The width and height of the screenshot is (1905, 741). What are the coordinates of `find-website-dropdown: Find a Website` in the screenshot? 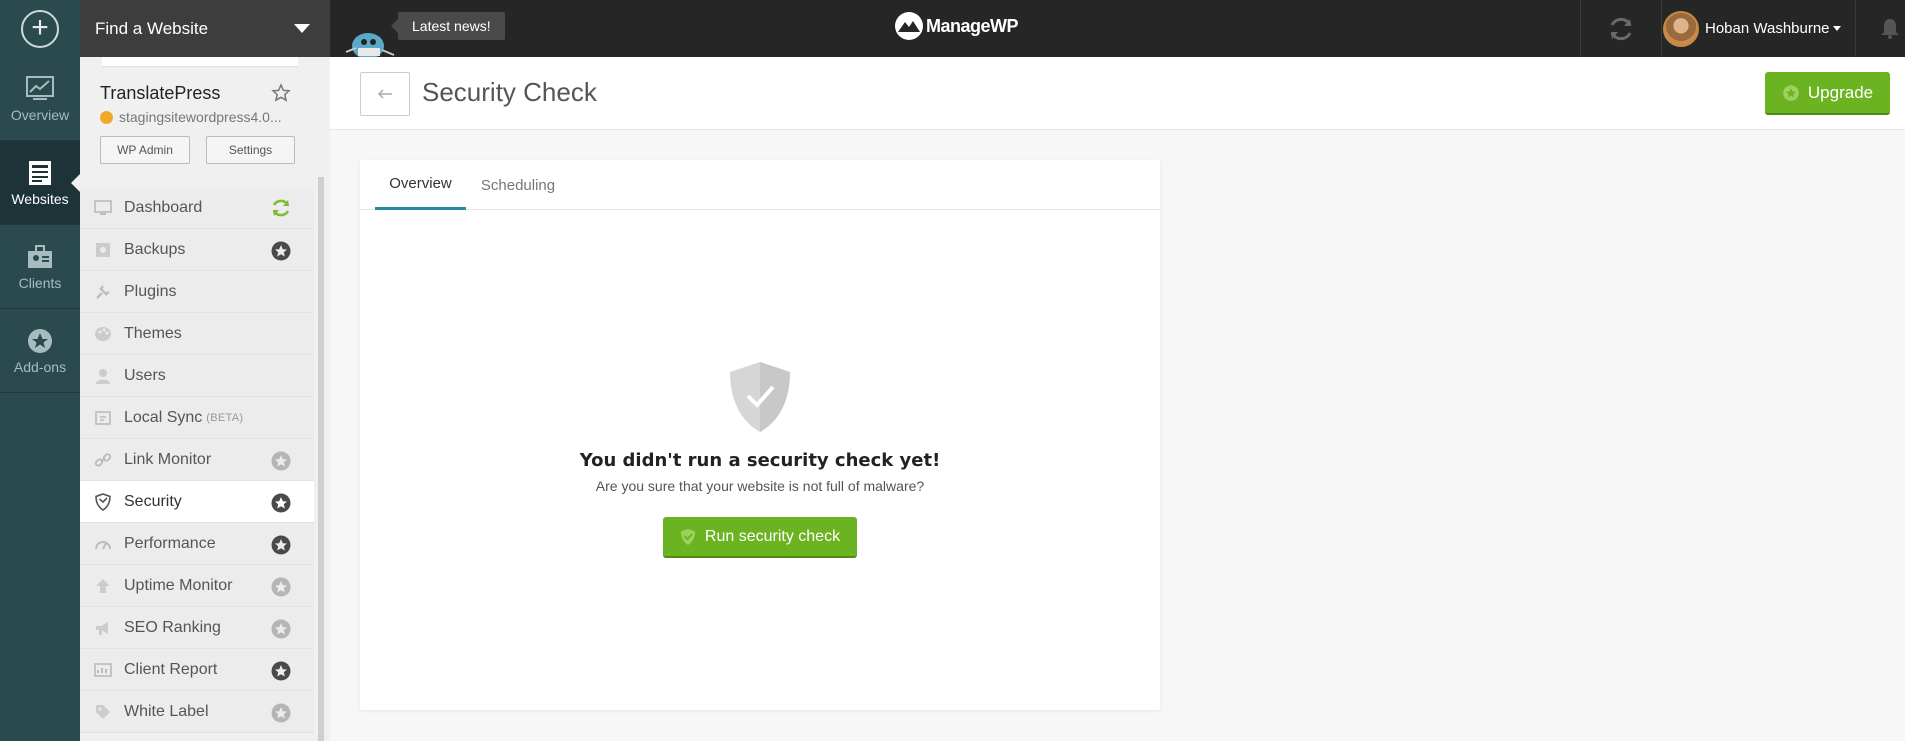 It's located at (205, 28).